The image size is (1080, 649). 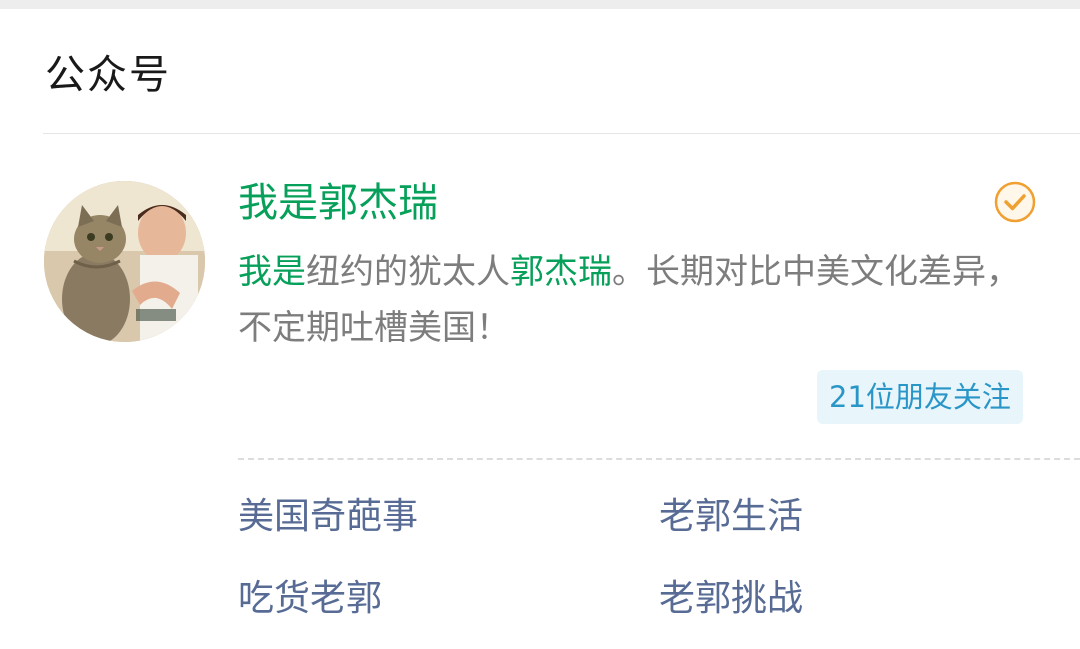 What do you see at coordinates (328, 517) in the screenshot?
I see `menu-item: 美国奇葩事` at bounding box center [328, 517].